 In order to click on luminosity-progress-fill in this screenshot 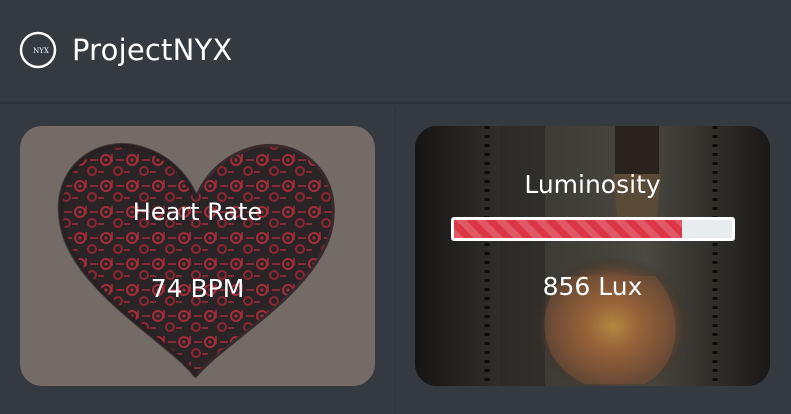, I will do `click(568, 229)`.